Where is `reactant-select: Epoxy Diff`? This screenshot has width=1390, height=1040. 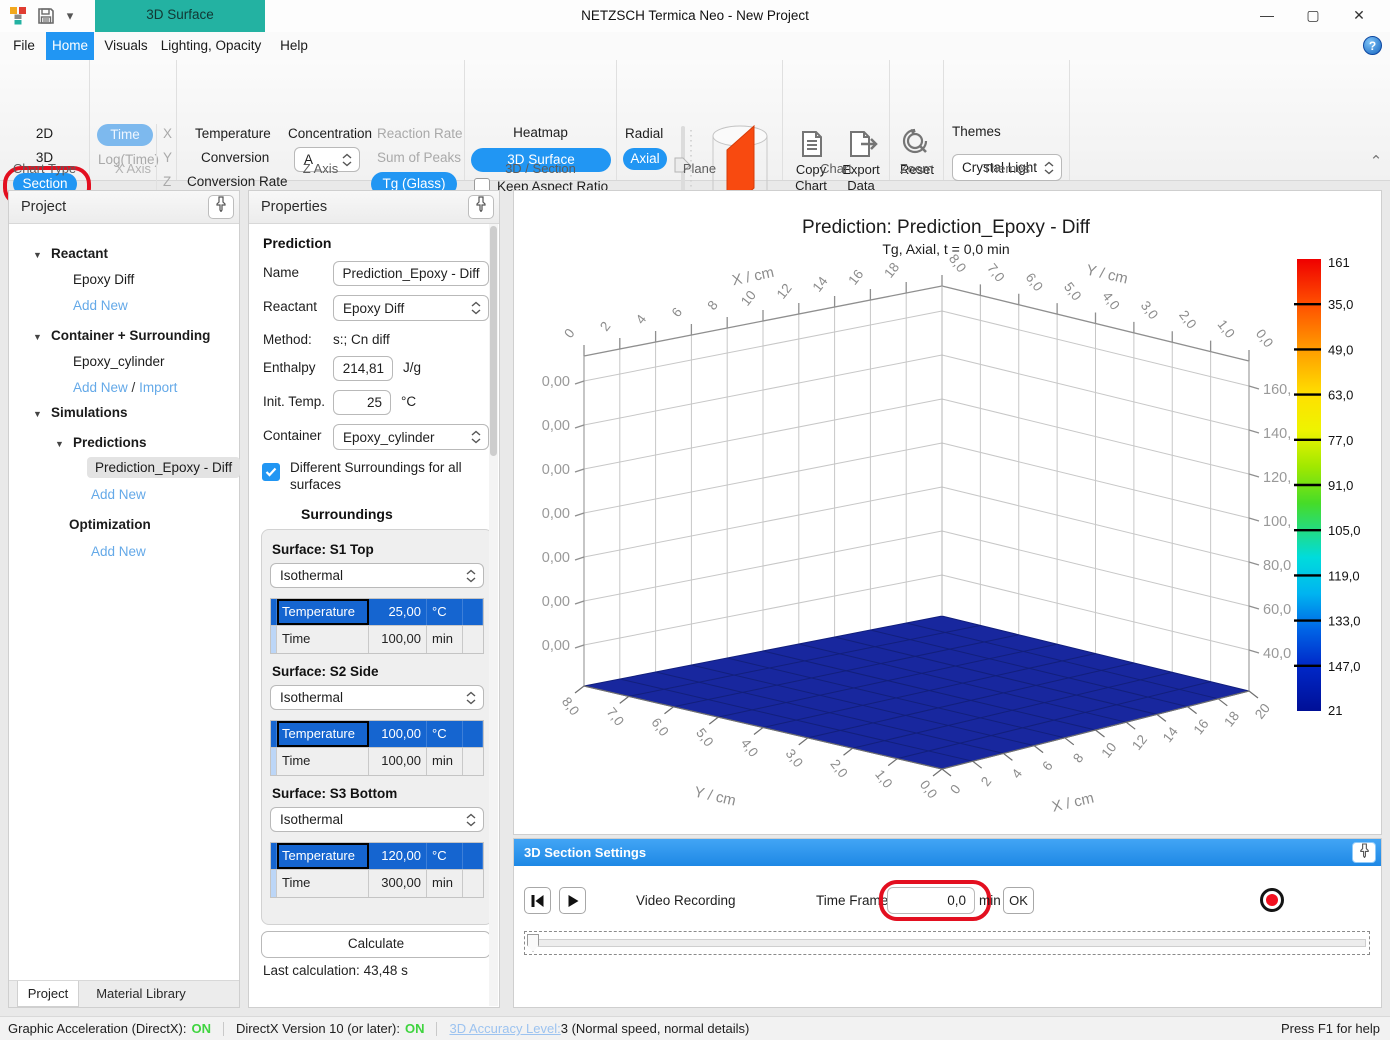 reactant-select: Epoxy Diff is located at coordinates (411, 308).